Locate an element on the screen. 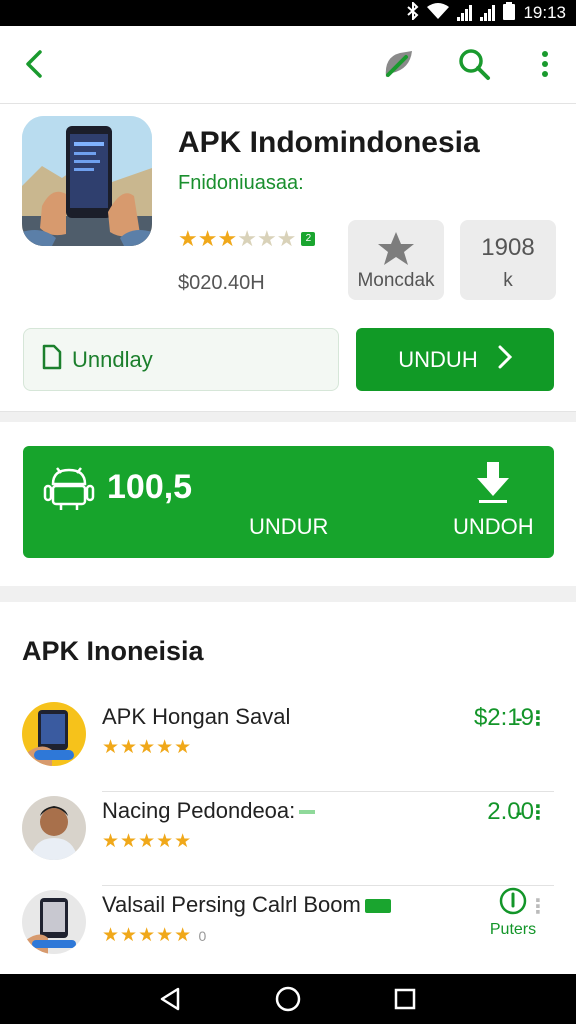 This screenshot has height=1024, width=576. back-triangle-icon is located at coordinates (171, 999).